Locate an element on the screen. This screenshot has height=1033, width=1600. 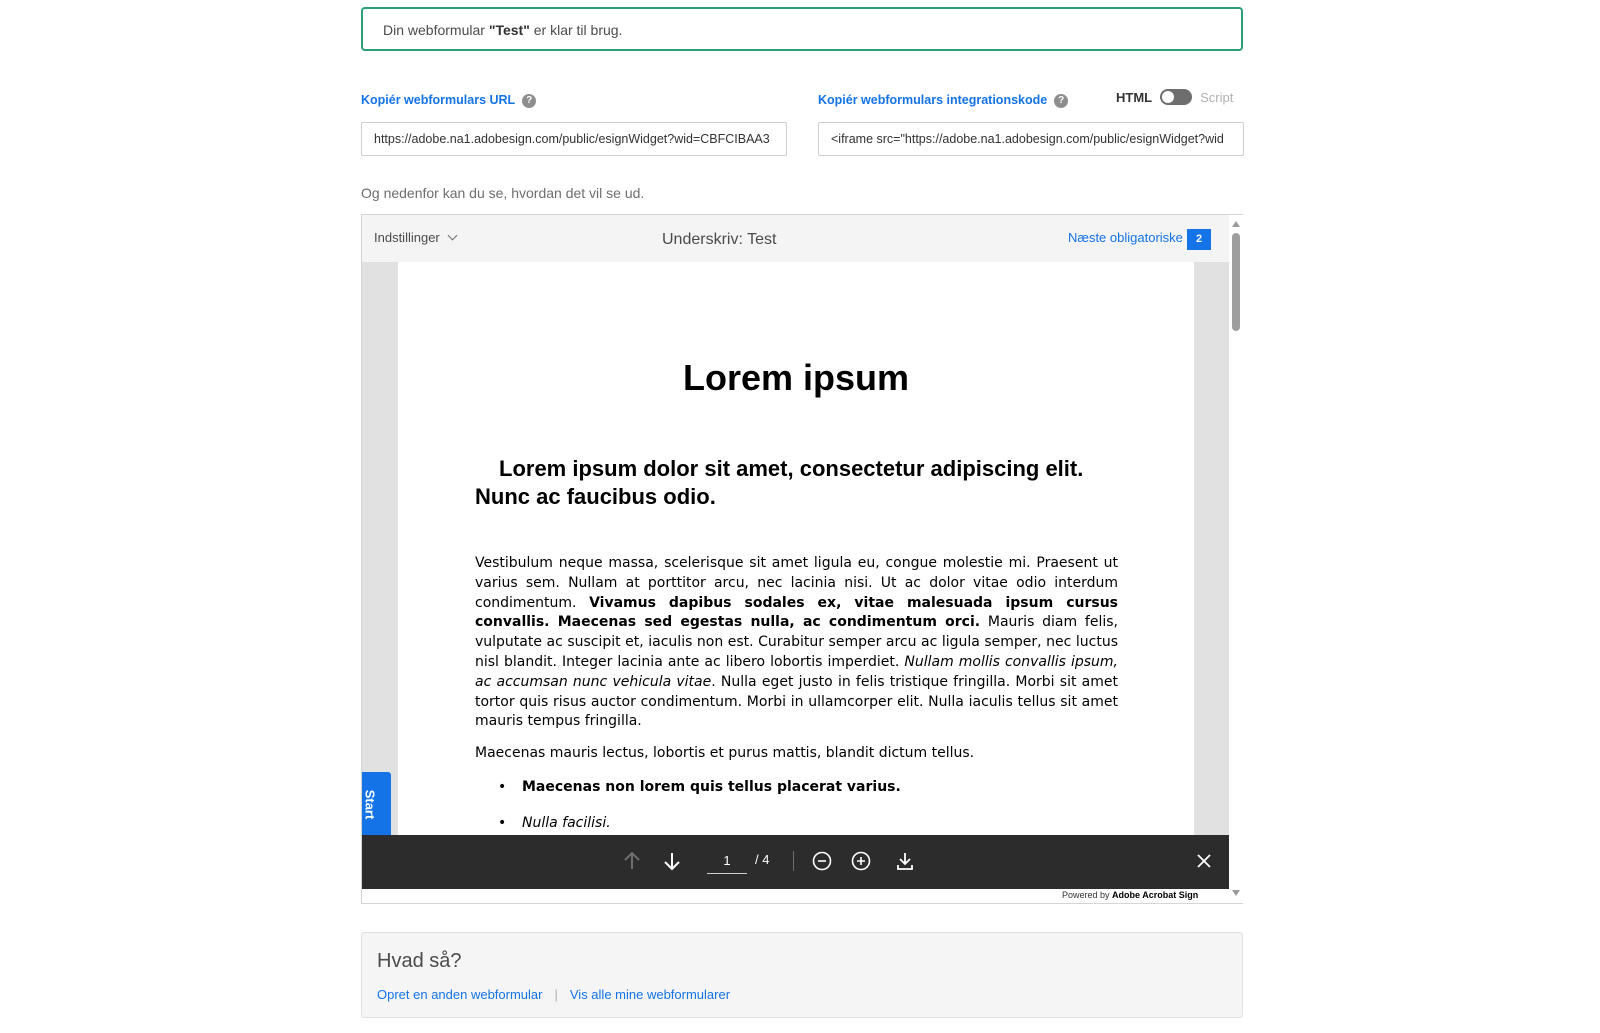
chevron-down-icon is located at coordinates (452, 235).